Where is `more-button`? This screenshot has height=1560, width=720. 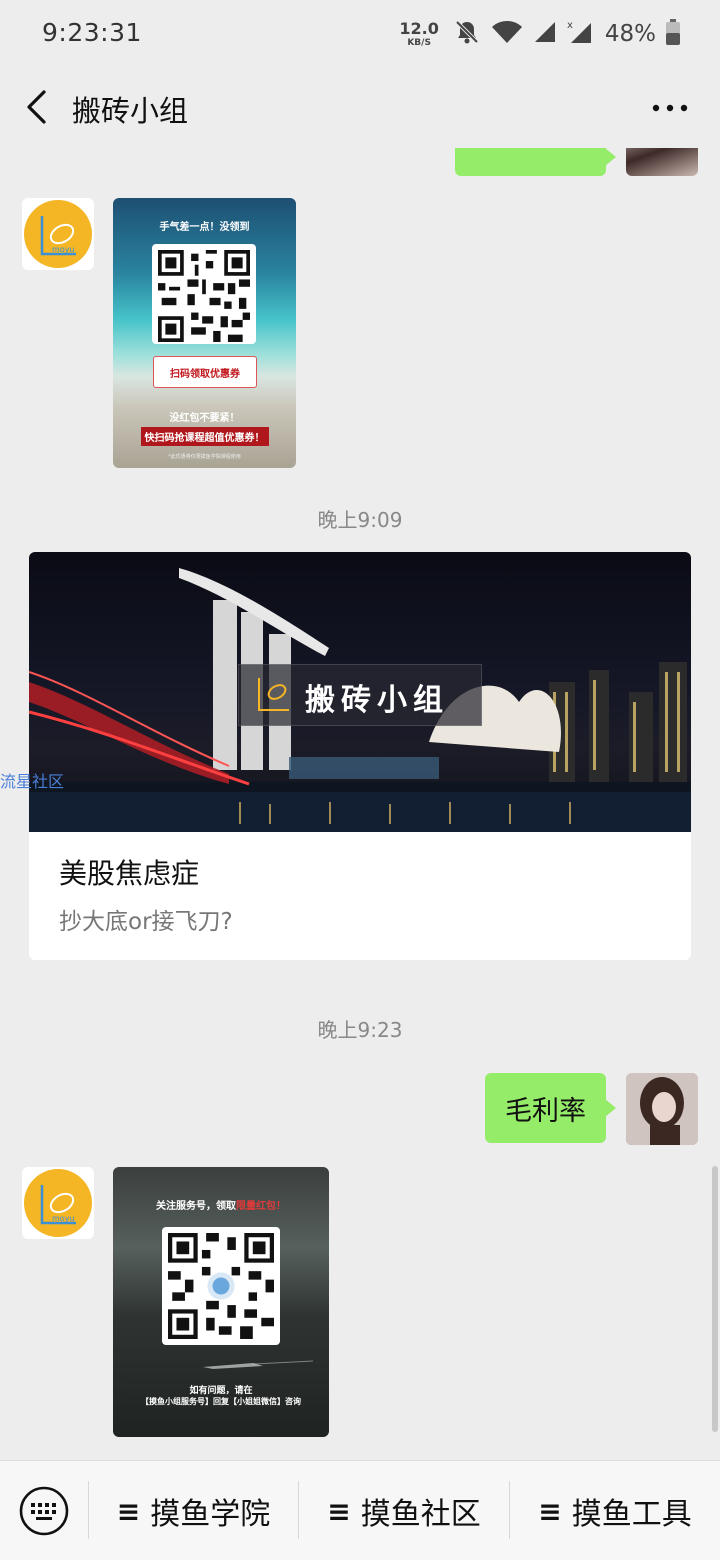
more-button is located at coordinates (670, 108).